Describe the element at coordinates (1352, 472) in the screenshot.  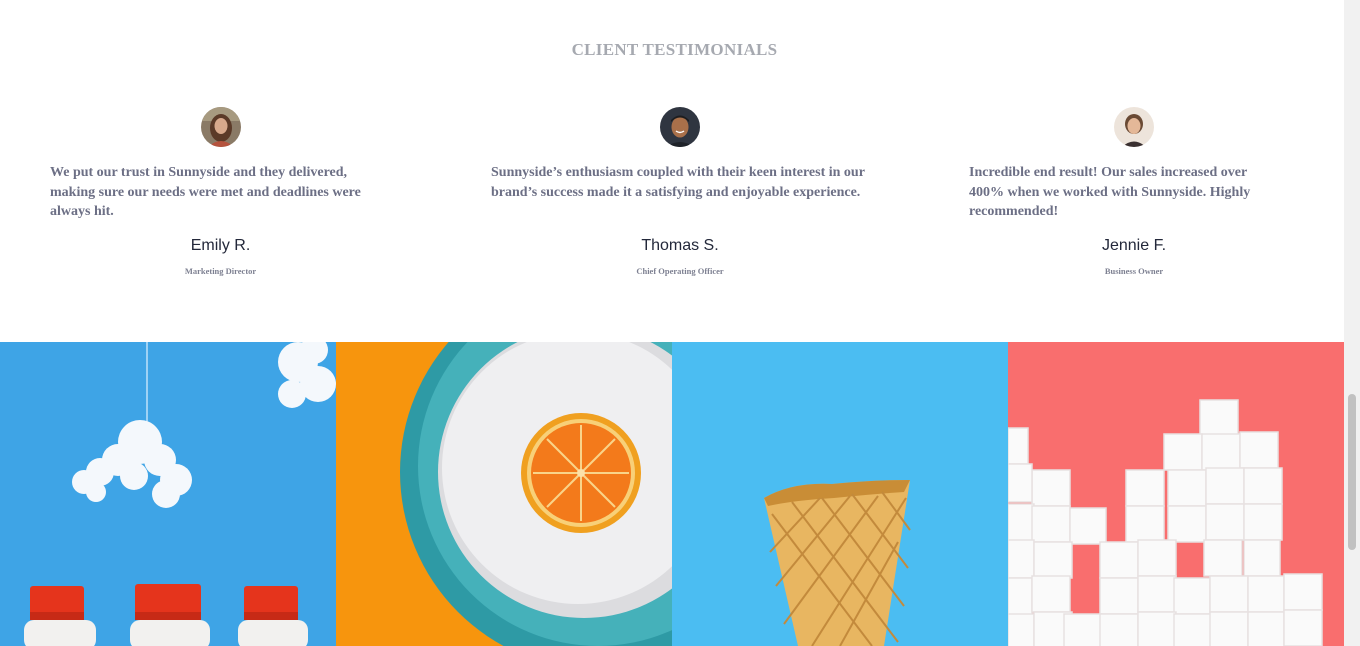
I see `scrollbar-thumb` at that location.